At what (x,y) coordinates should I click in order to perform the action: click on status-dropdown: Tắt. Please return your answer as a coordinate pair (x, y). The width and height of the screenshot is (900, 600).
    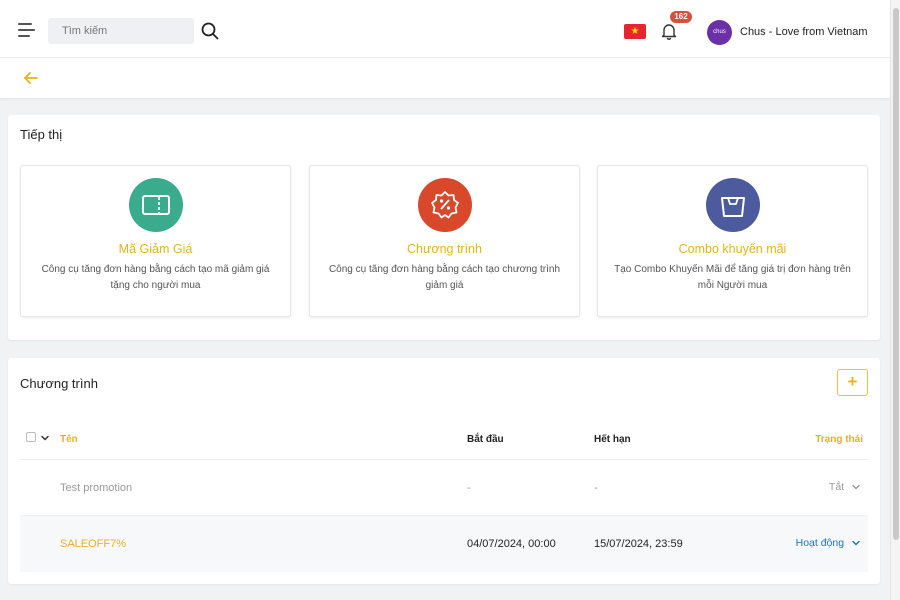
    Looking at the image, I should click on (844, 487).